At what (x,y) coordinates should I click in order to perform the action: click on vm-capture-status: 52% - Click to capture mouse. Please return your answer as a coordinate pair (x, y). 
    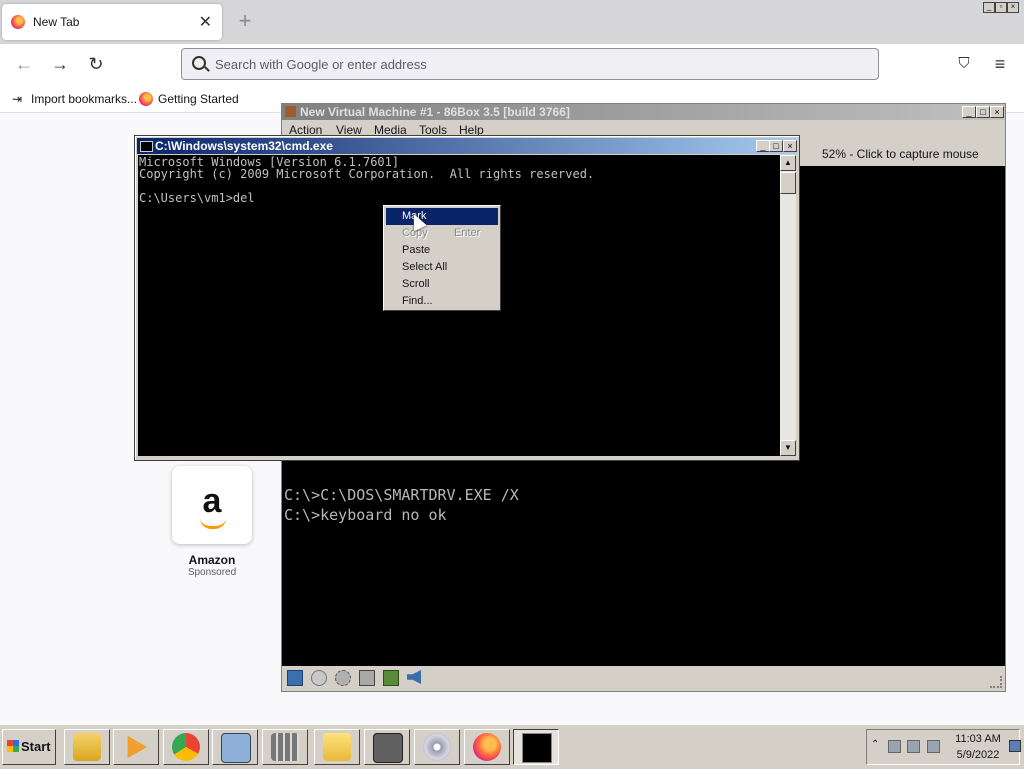
    Looking at the image, I should click on (900, 154).